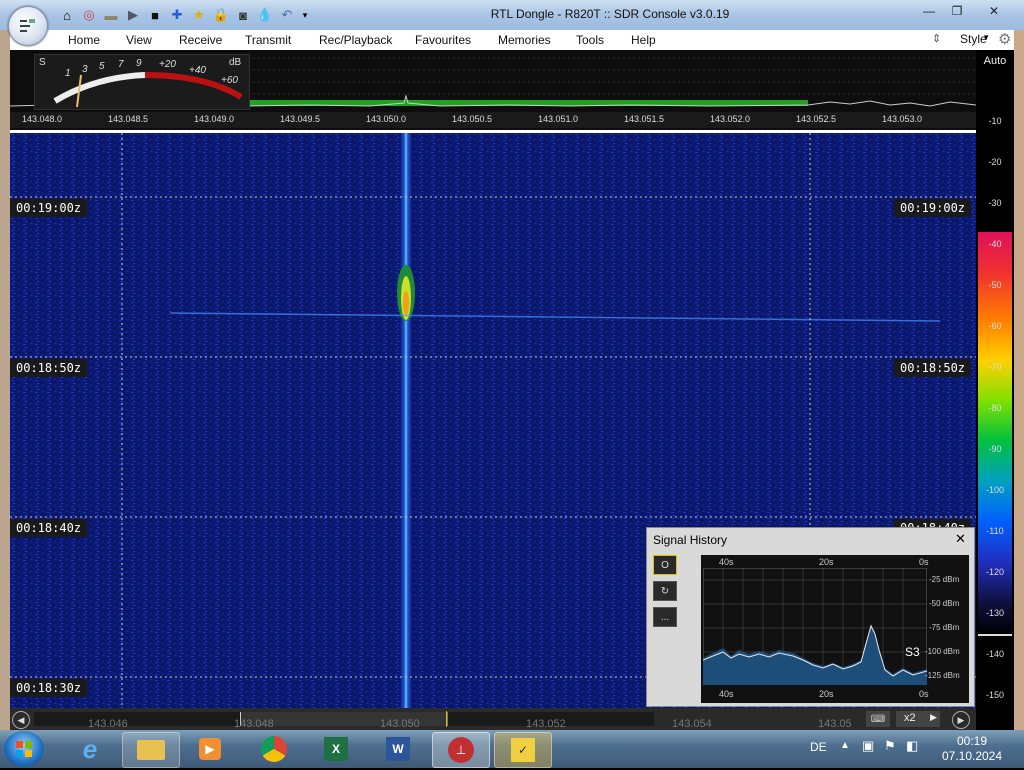  What do you see at coordinates (994, 654) in the screenshot?
I see `db-label: -140` at bounding box center [994, 654].